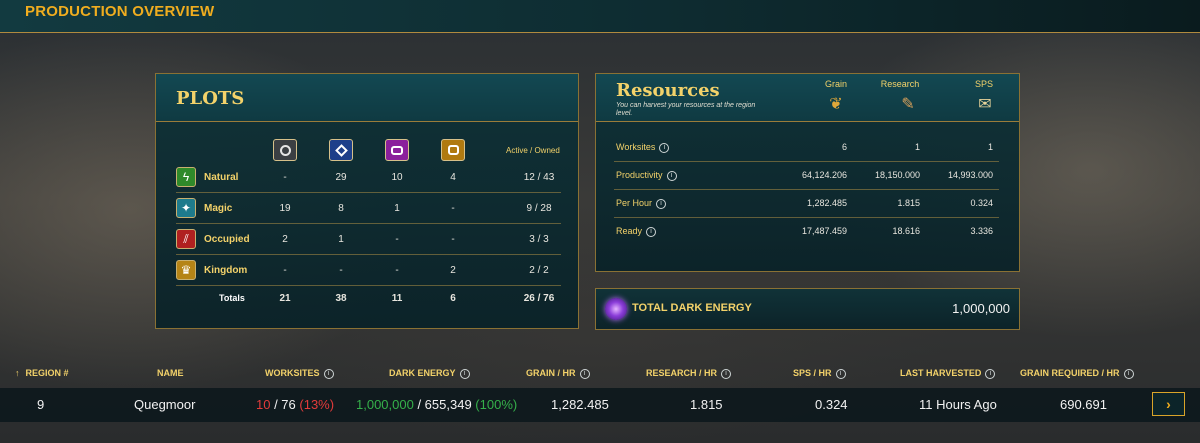 This screenshot has width=1200, height=443. Describe the element at coordinates (981, 231) in the screenshot. I see `ready-sps: 3.336` at that location.